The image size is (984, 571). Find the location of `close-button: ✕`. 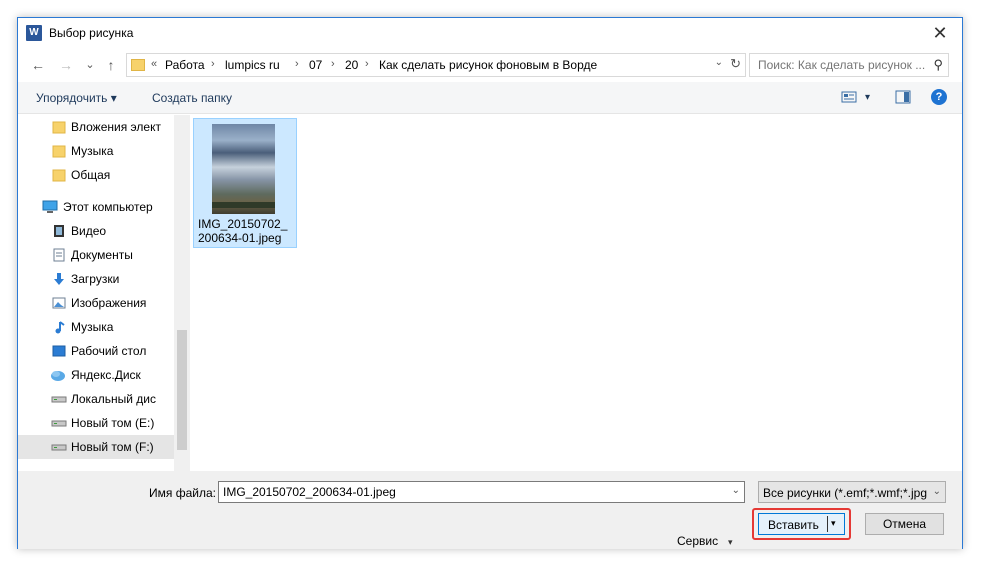

close-button: ✕ is located at coordinates (940, 33).